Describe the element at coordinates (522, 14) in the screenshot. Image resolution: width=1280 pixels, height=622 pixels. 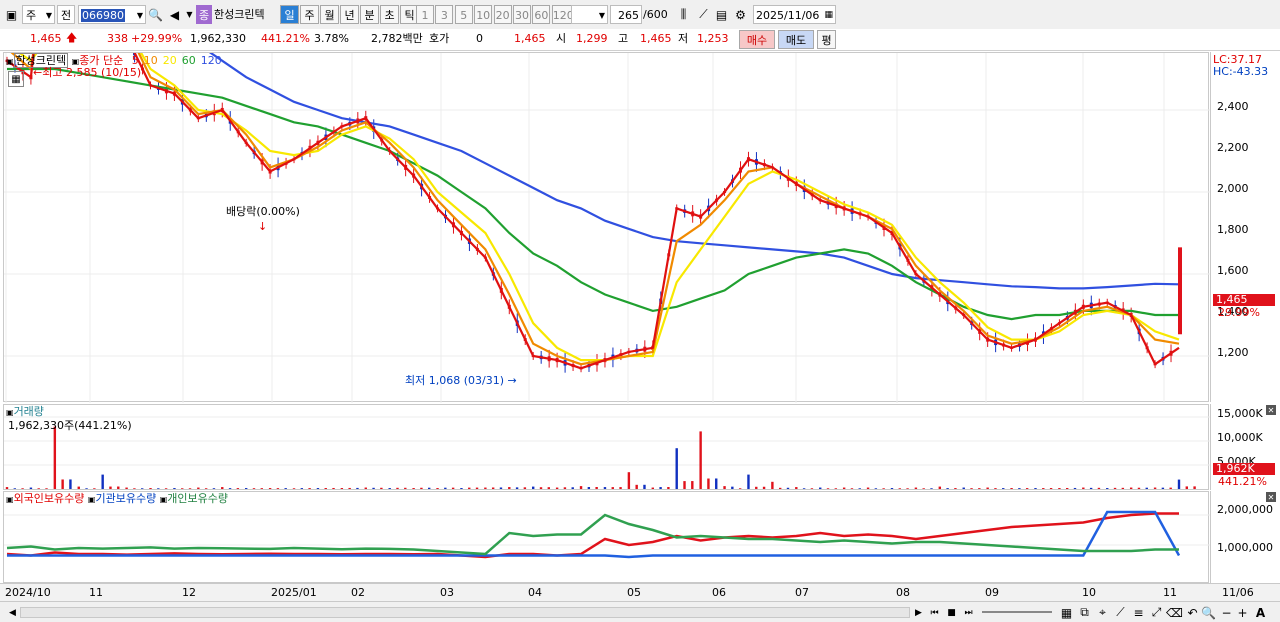
I see `interval-btn-5: 30` at that location.